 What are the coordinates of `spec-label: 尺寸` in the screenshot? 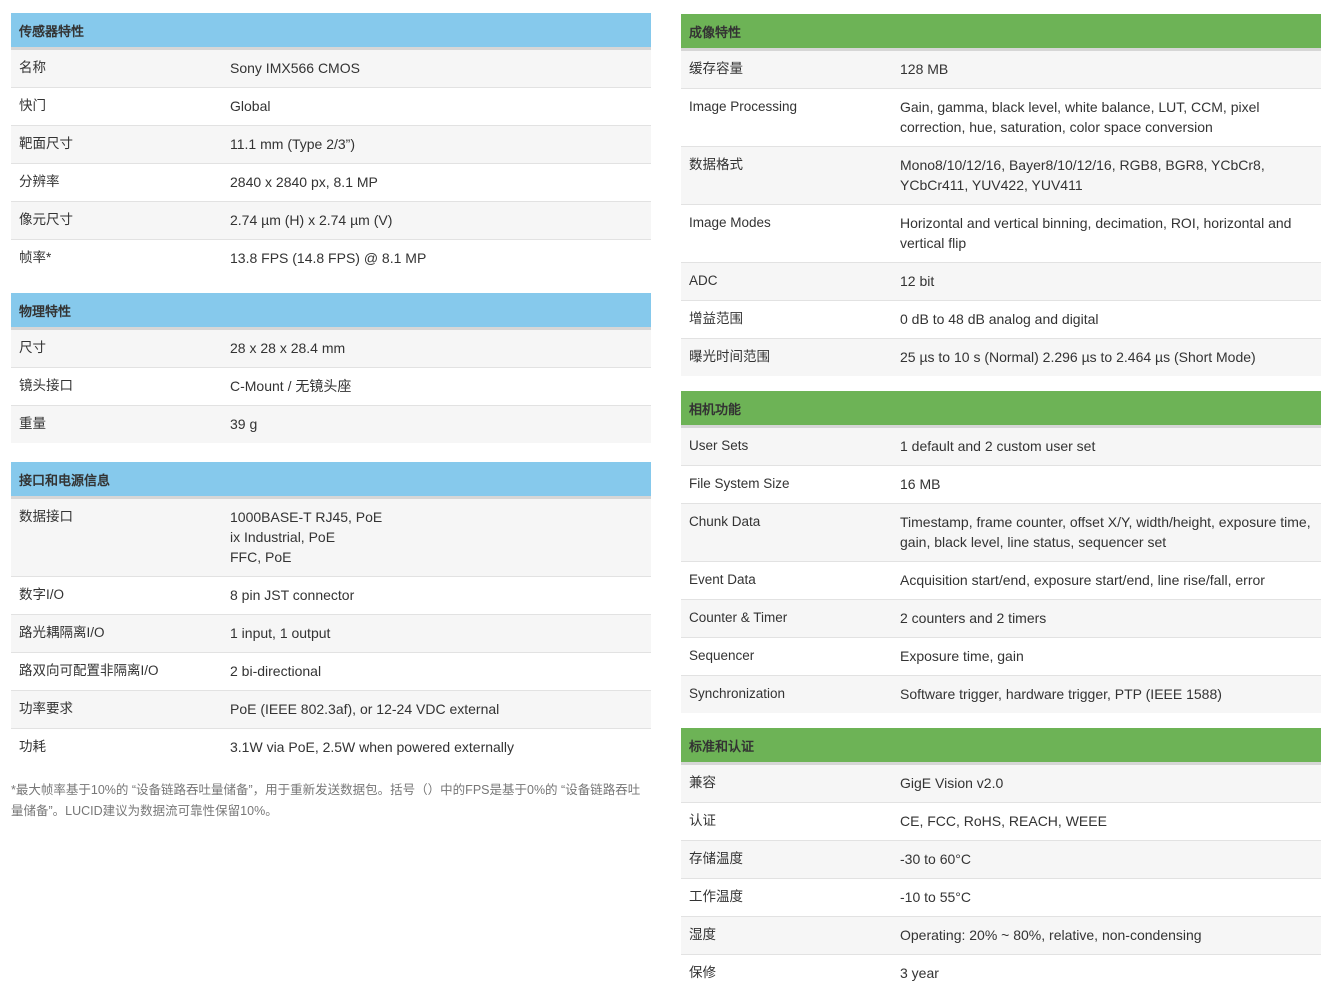 It's located at (116, 348).